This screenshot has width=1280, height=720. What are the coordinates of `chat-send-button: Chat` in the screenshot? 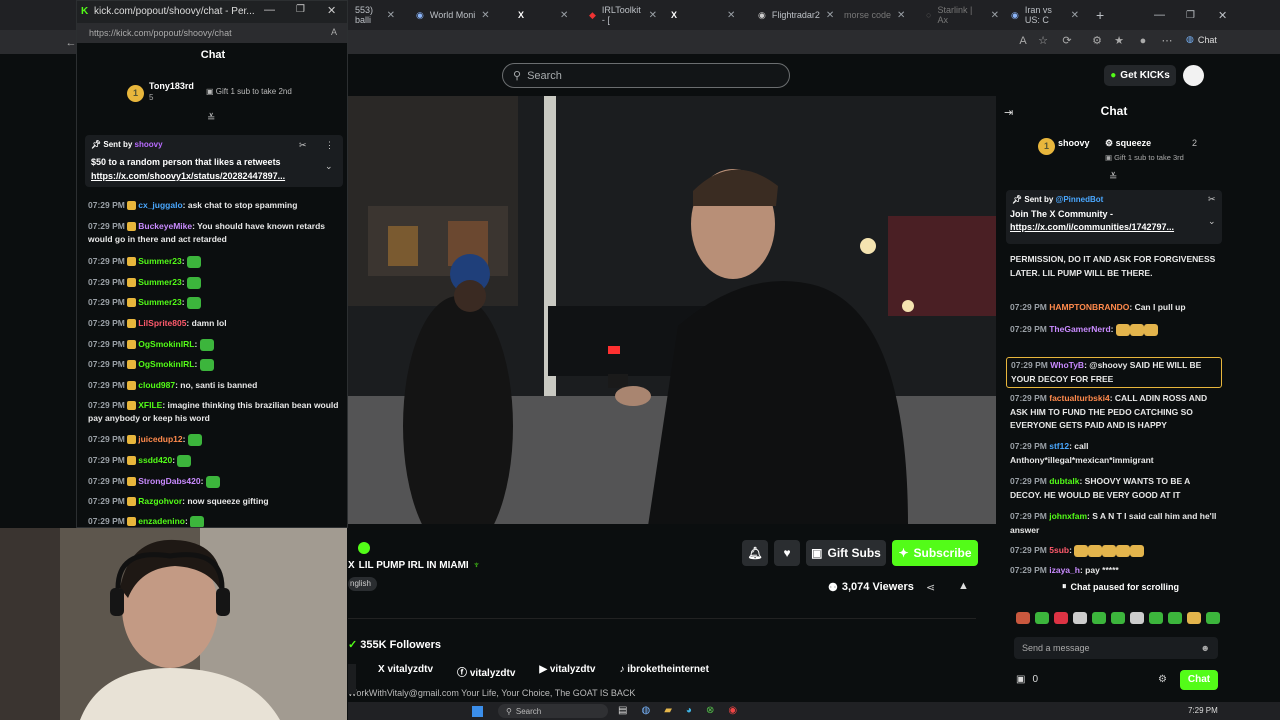 It's located at (1199, 680).